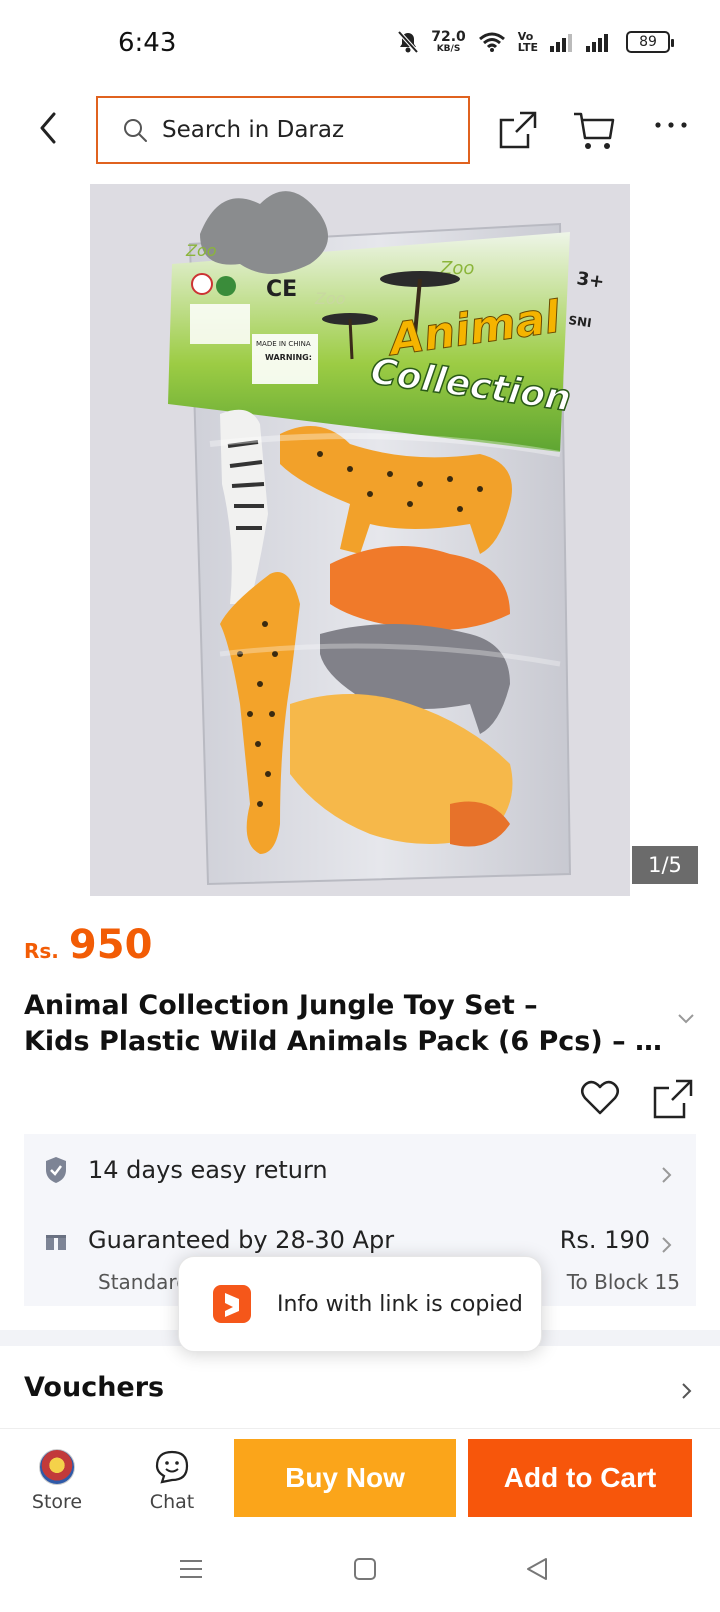 The height and width of the screenshot is (1612, 720). I want to click on package-icon, so click(56, 1240).